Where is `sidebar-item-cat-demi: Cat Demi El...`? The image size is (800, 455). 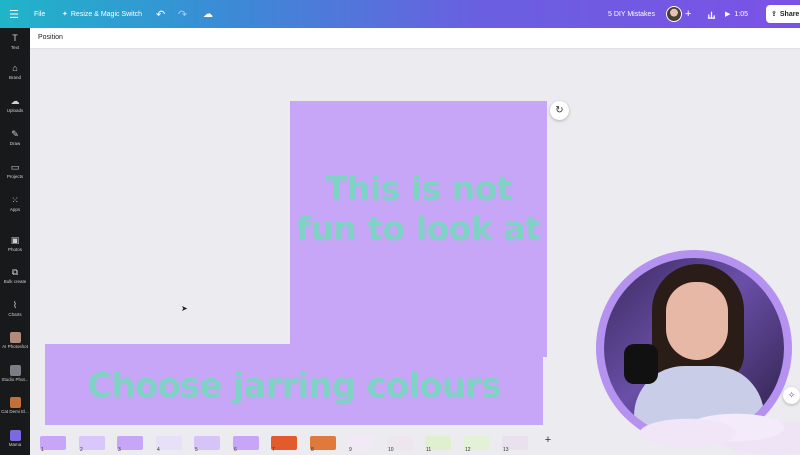 sidebar-item-cat-demi: Cat Demi El... is located at coordinates (15, 405).